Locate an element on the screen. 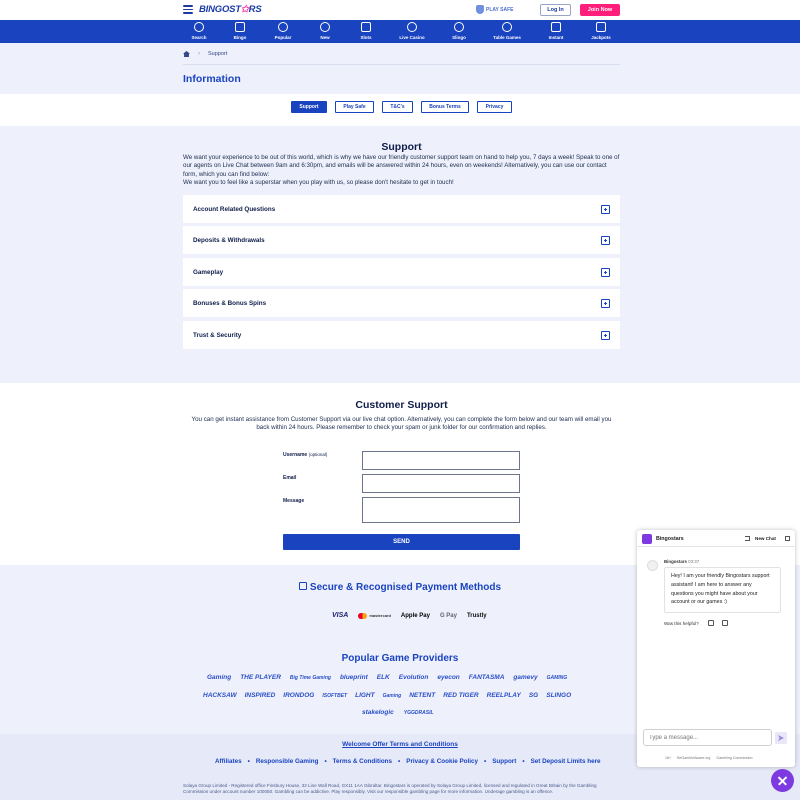 This screenshot has width=800, height=800. username-label: Username (optional) is located at coordinates (305, 455).